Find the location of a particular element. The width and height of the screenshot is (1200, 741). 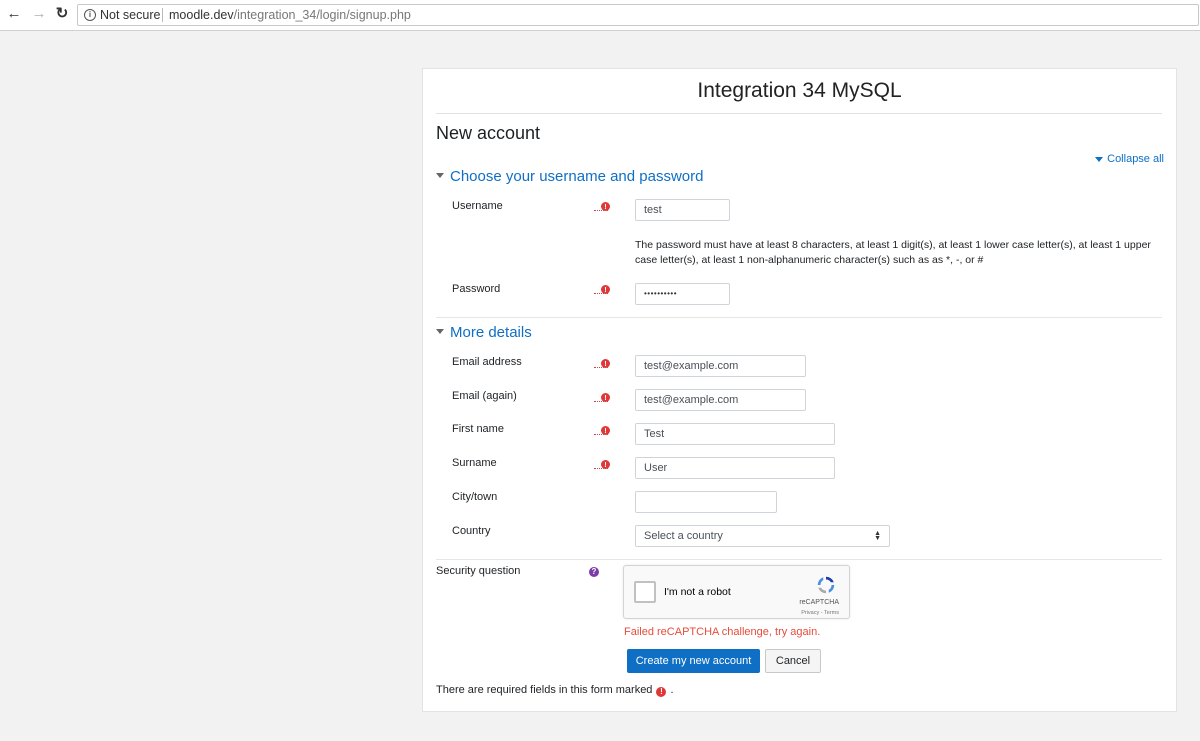

country-select-value: Select a country is located at coordinates (683, 536).